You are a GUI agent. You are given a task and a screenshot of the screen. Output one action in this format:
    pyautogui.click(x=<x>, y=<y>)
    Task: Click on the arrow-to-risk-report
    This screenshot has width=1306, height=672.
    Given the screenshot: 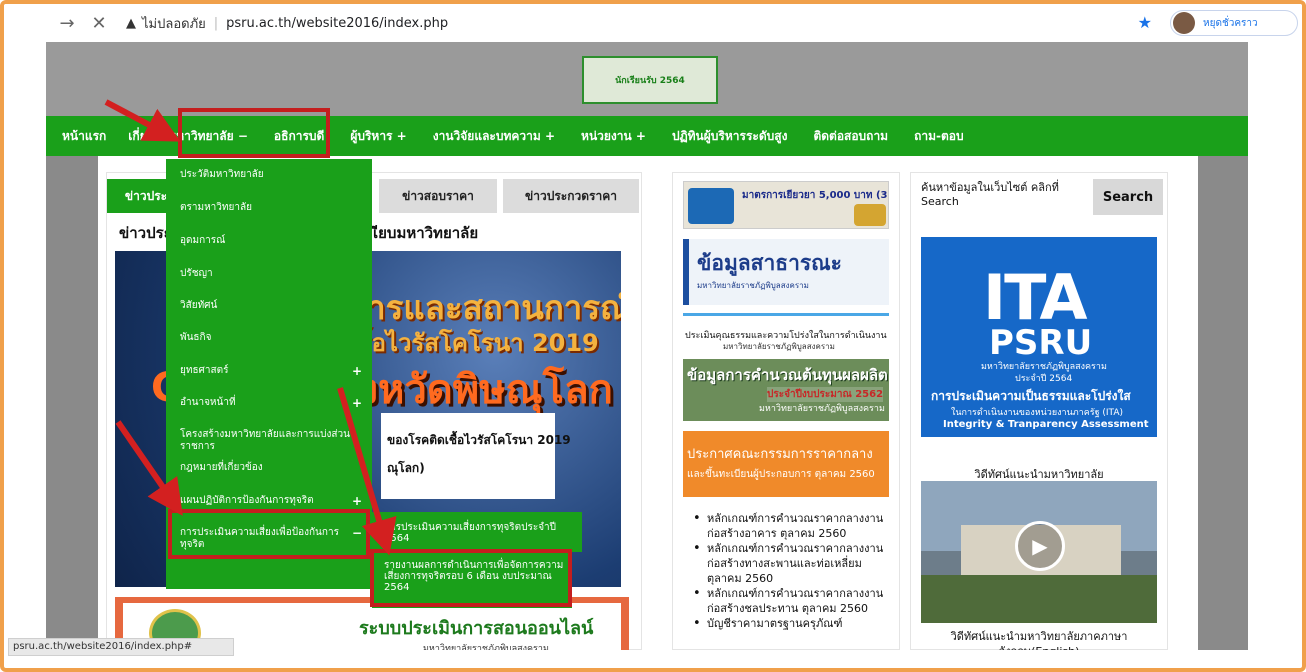 What is the action you would take?
    pyautogui.click(x=367, y=471)
    